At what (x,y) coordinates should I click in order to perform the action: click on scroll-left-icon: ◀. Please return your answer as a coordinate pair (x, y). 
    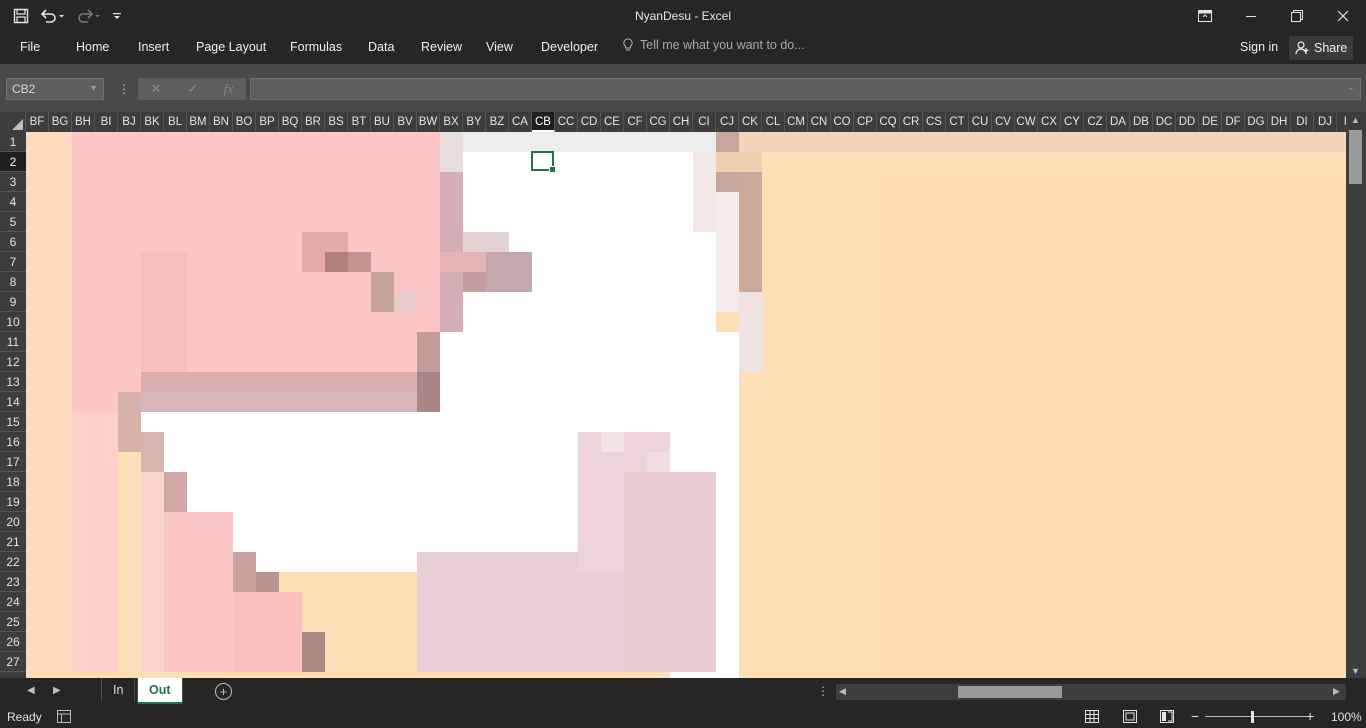
    Looking at the image, I should click on (842, 691).